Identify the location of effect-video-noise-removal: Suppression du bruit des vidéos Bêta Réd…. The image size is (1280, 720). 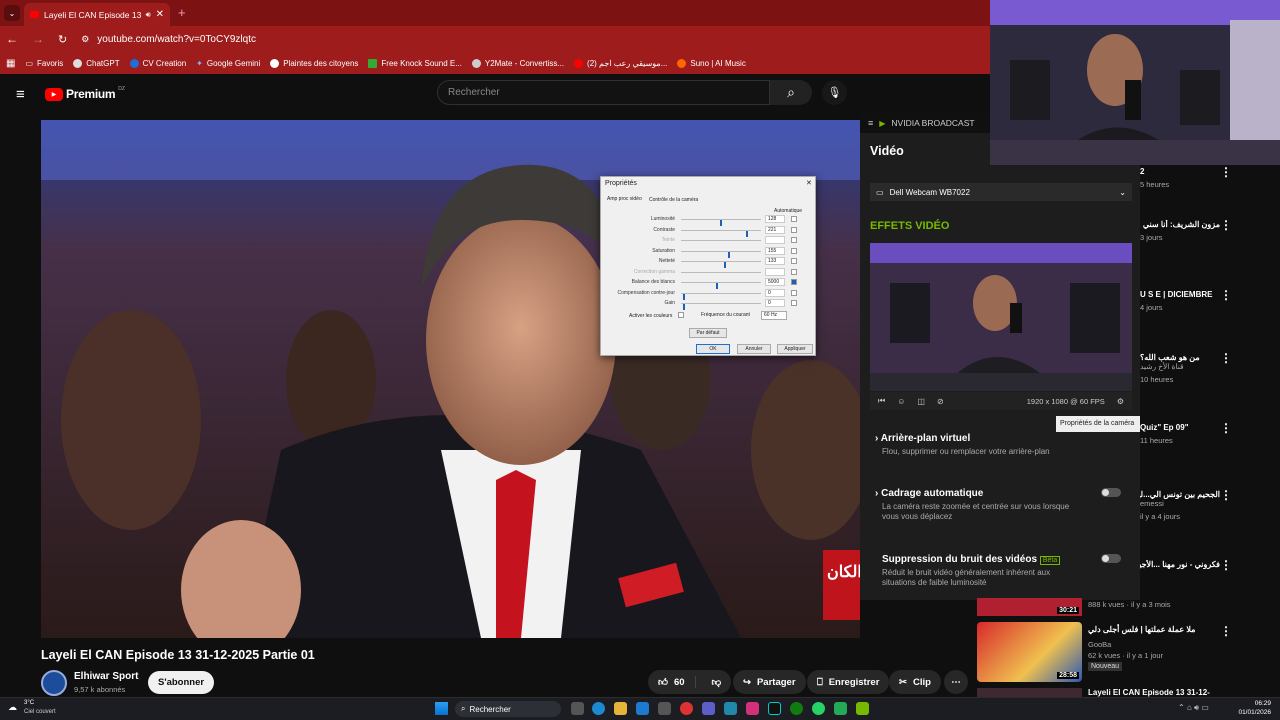
(1000, 571).